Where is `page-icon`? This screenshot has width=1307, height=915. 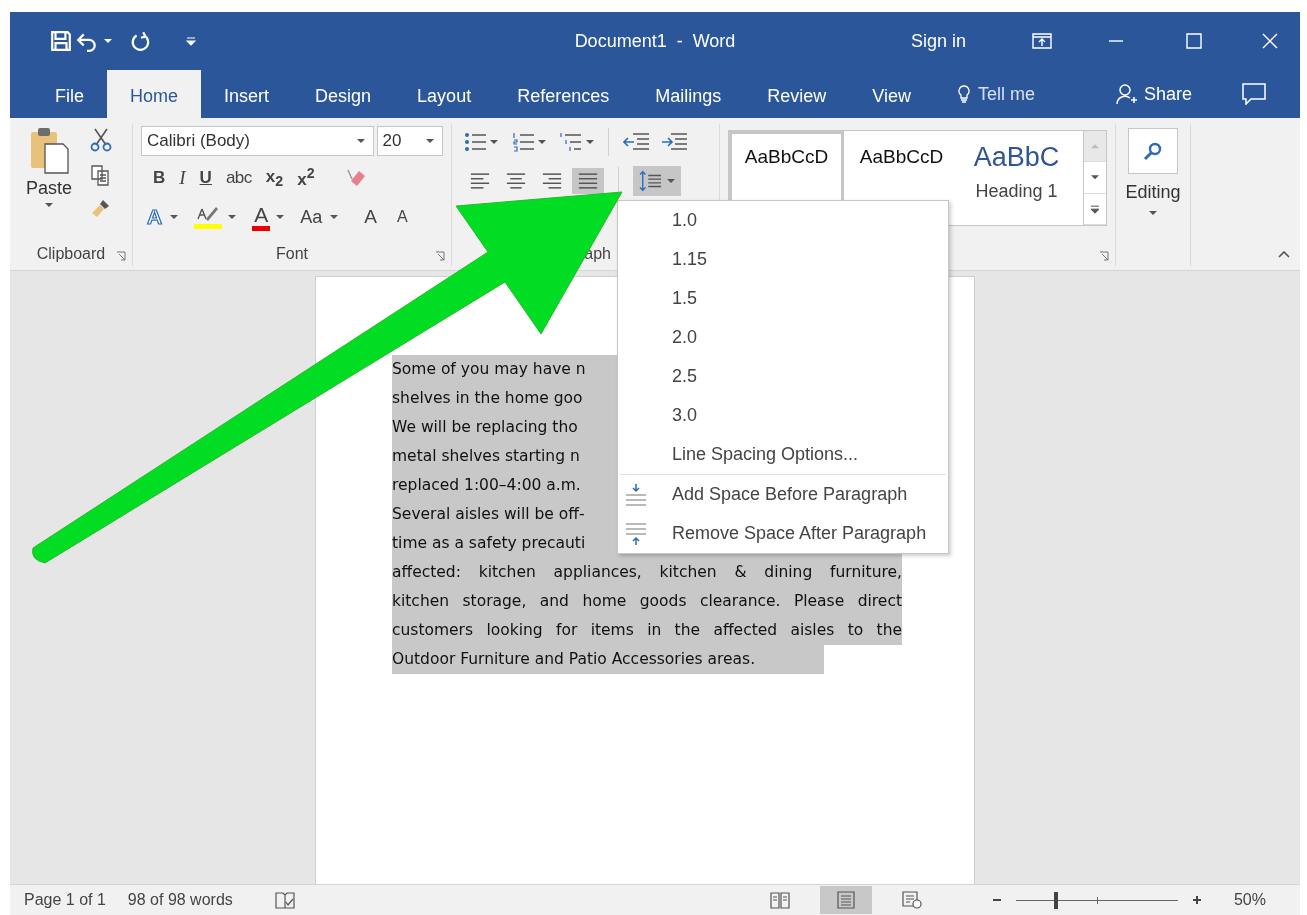 page-icon is located at coordinates (845, 900).